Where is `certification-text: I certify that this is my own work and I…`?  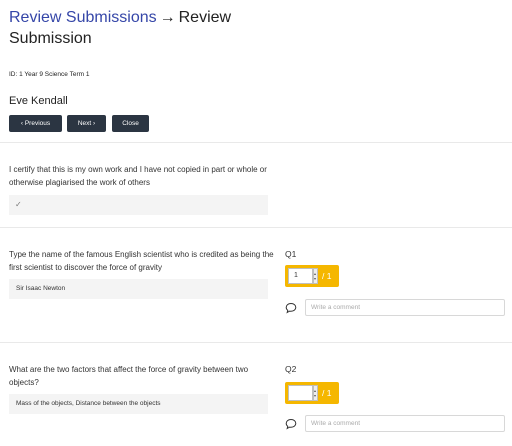
certification-text: I certify that this is my own work and I… is located at coordinates (138, 176).